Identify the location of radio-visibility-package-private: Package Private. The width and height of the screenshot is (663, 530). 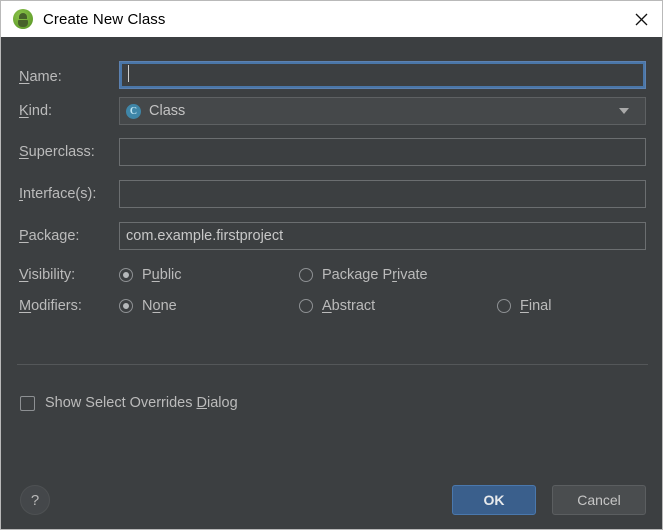
(363, 275).